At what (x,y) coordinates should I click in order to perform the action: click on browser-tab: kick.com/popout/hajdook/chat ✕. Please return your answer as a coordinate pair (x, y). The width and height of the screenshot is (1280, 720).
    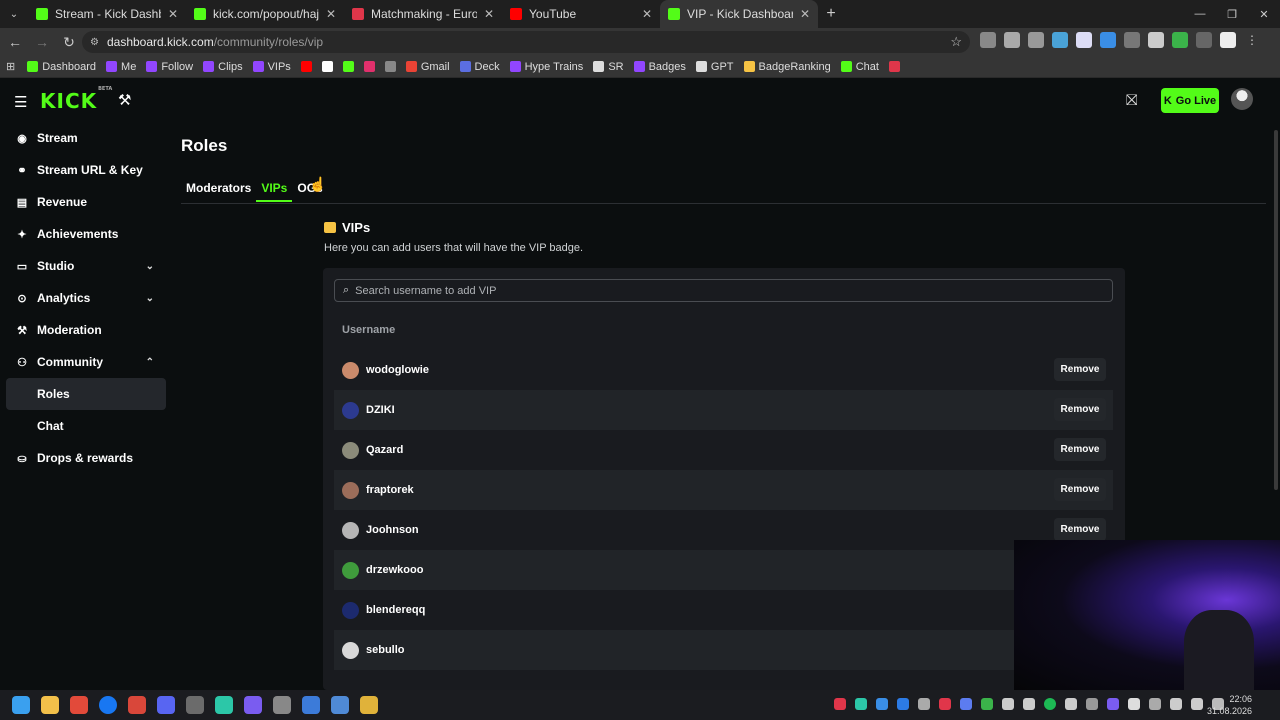
    Looking at the image, I should click on (265, 14).